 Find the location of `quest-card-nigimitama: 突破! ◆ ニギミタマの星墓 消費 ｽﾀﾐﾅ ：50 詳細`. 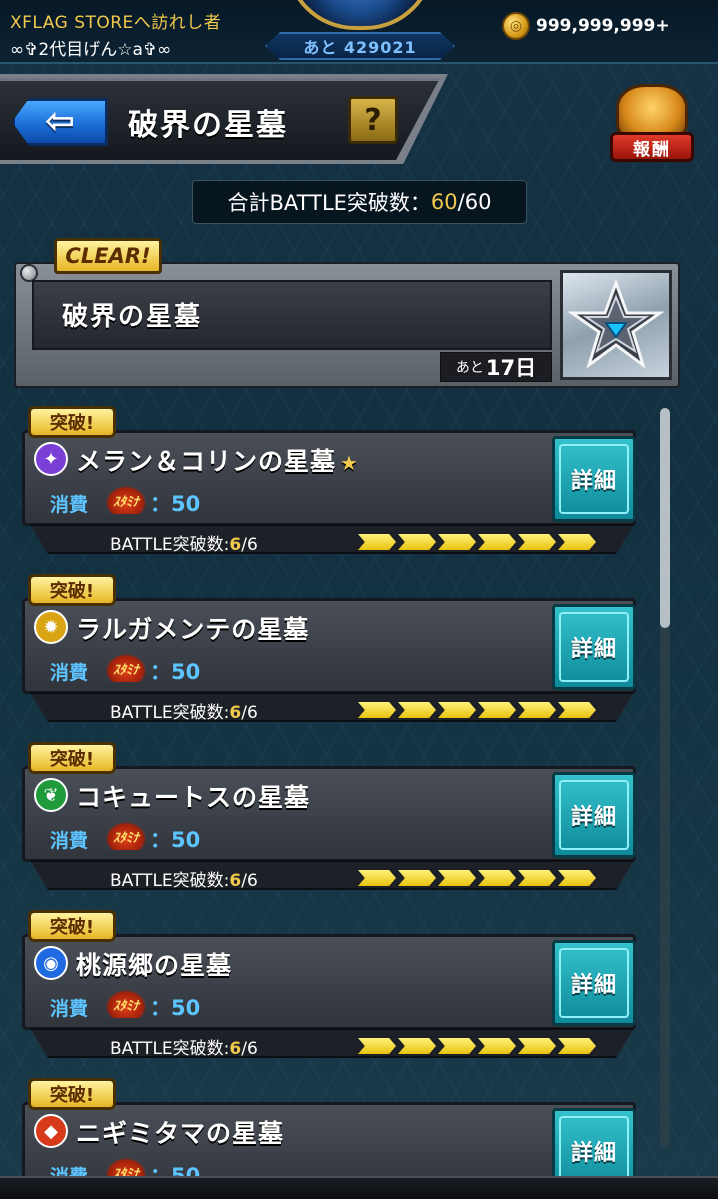

quest-card-nigimitama: 突破! ◆ ニギミタマの星墓 消費 ｽﾀﾐﾅ ：50 詳細 is located at coordinates (332, 1127).